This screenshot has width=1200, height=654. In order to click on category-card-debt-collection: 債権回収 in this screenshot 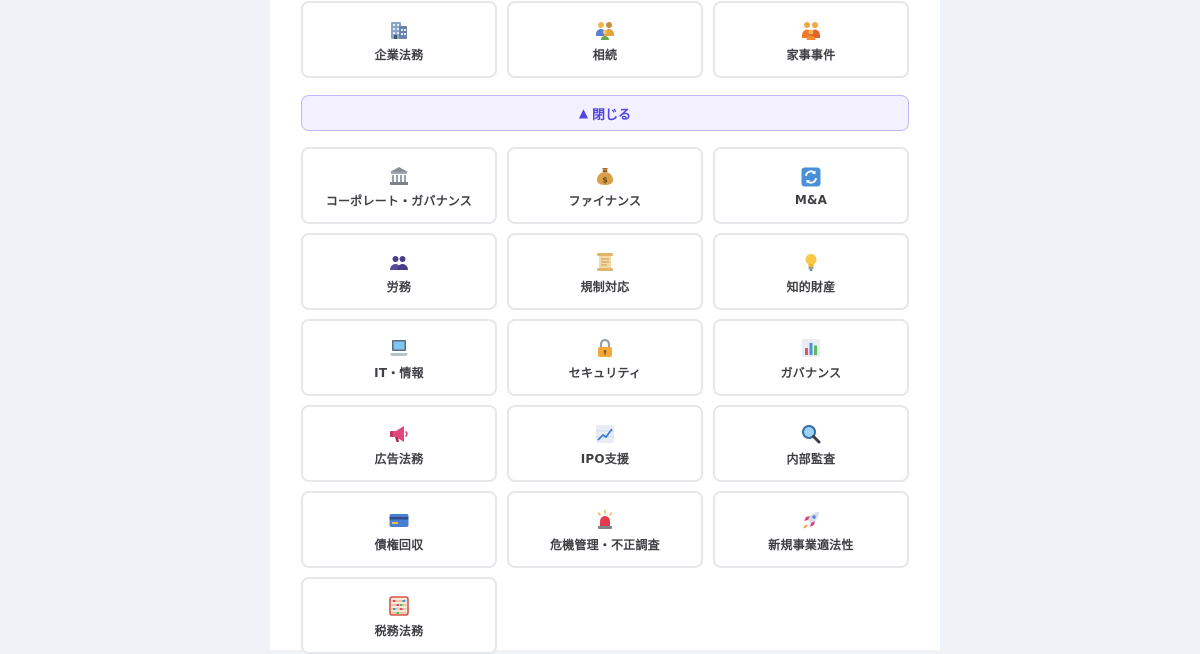, I will do `click(399, 529)`.